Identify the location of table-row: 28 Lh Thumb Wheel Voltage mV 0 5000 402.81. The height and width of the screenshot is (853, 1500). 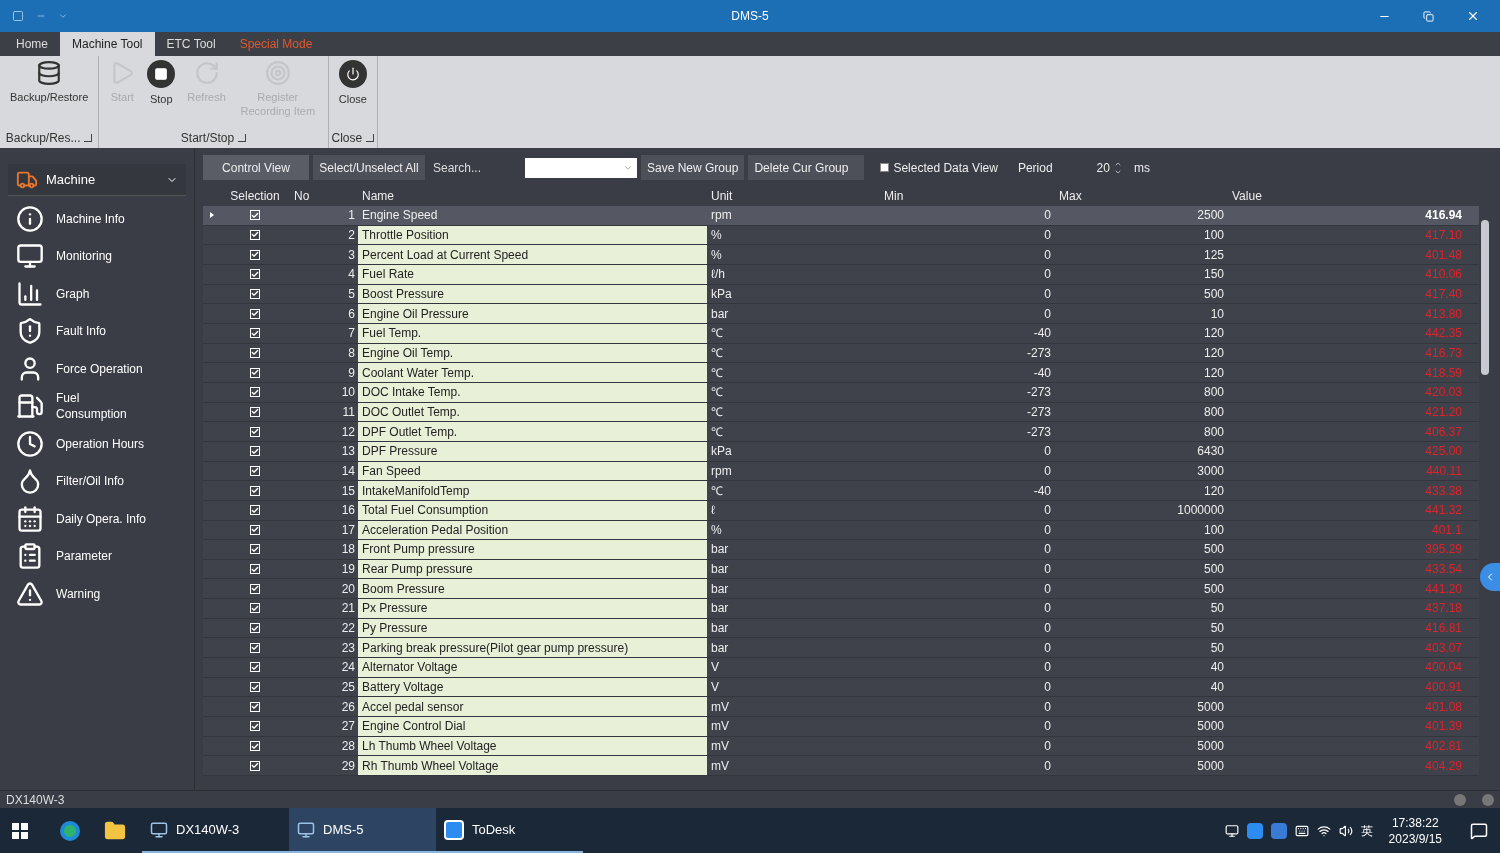
(841, 746).